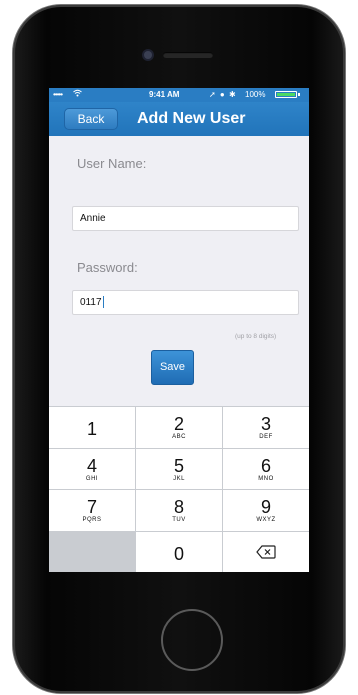 This screenshot has width=358, height=695. I want to click on username-value: Annie, so click(93, 218).